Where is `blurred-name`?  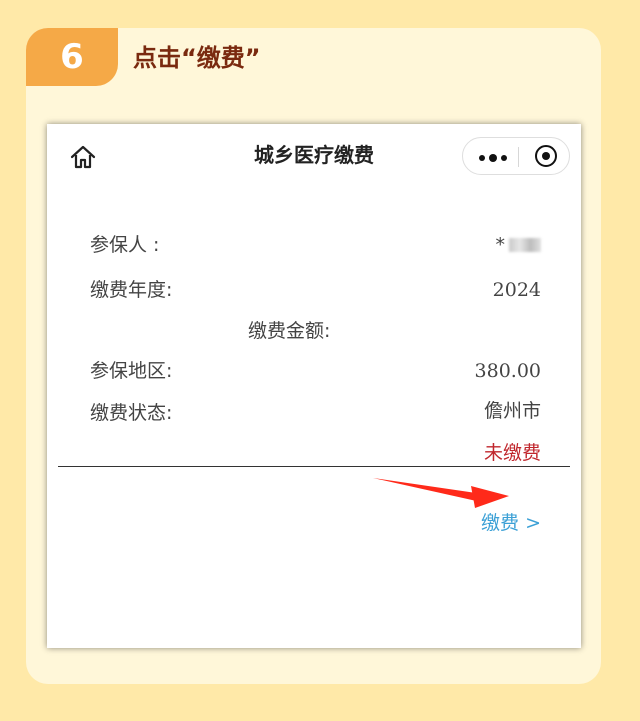 blurred-name is located at coordinates (525, 245).